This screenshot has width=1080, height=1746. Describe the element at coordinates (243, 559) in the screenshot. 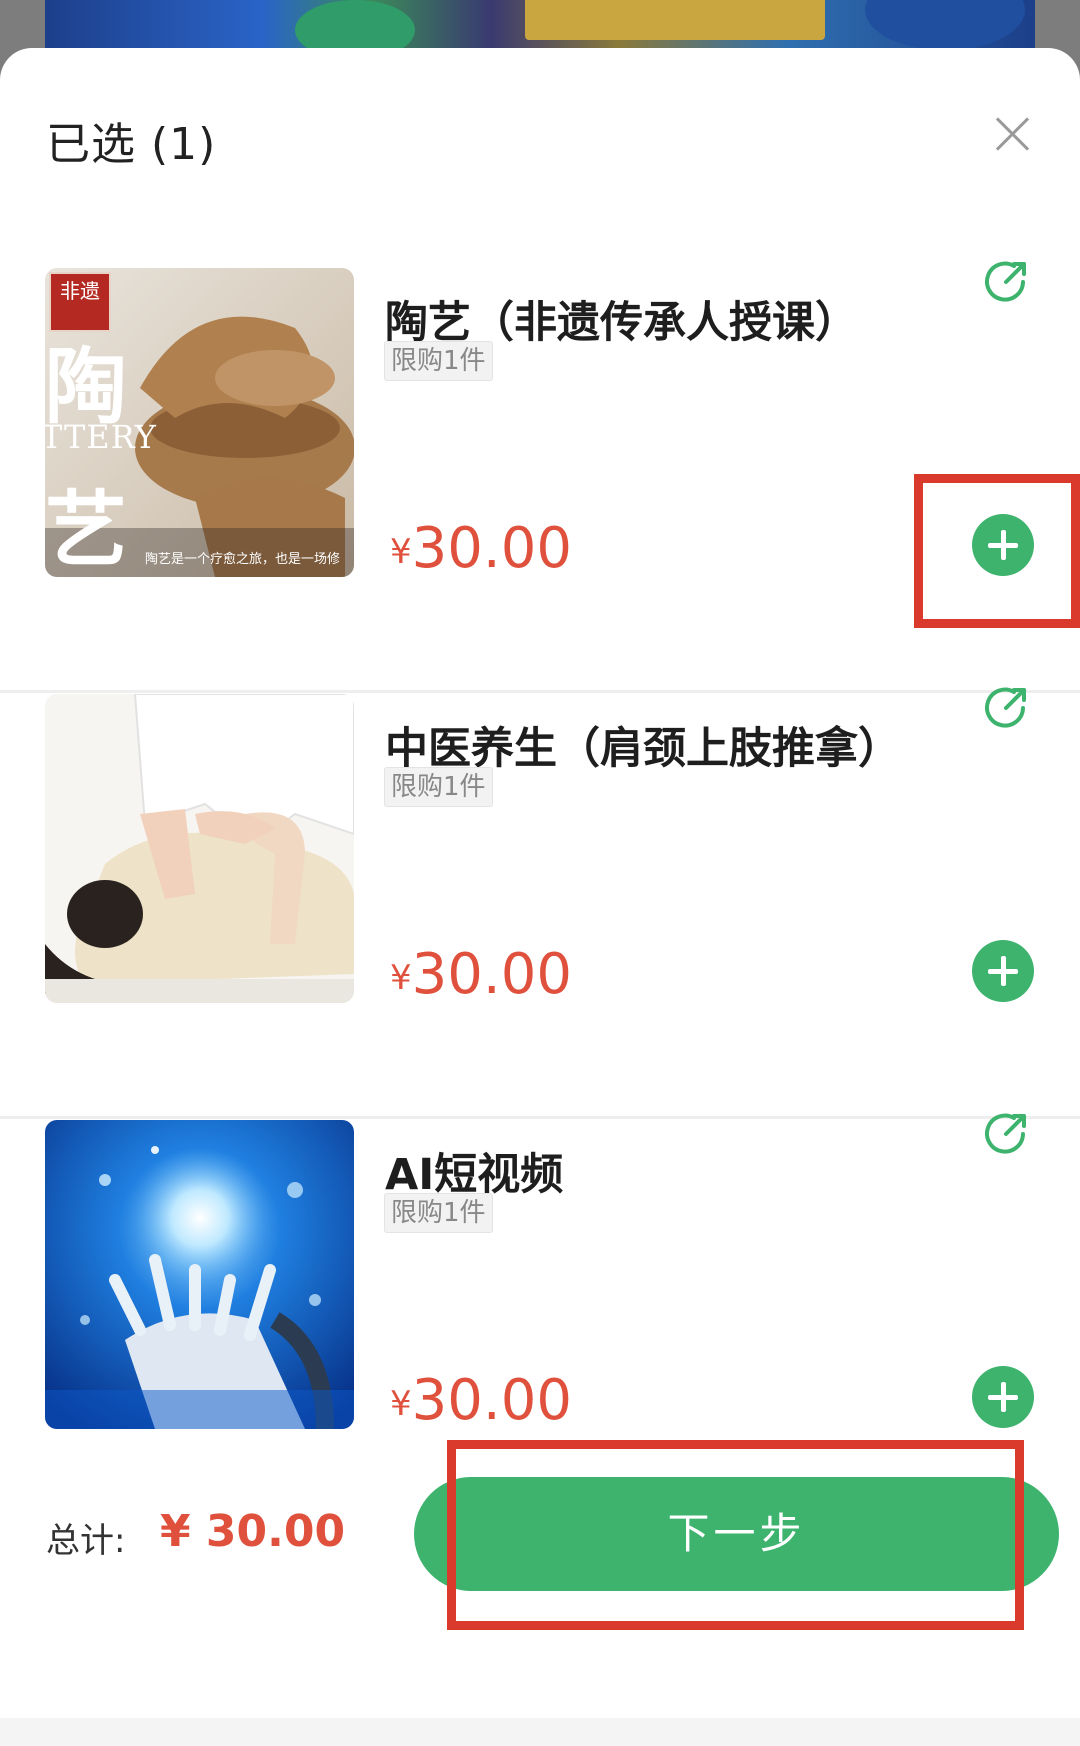

I see `image-caption: 陶艺是一个疗愈之旅，也是一场修` at that location.